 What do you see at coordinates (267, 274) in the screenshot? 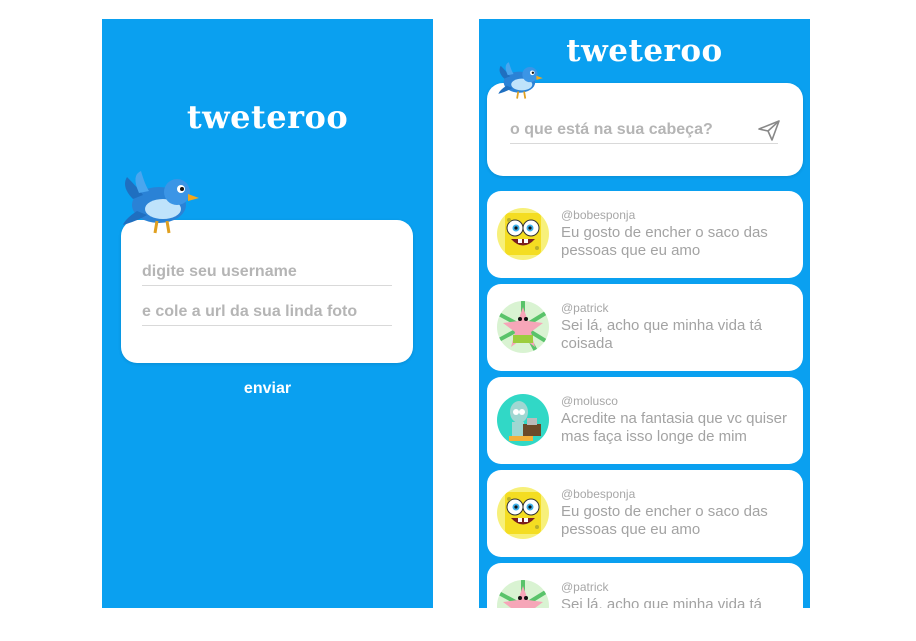
I see `username-input` at bounding box center [267, 274].